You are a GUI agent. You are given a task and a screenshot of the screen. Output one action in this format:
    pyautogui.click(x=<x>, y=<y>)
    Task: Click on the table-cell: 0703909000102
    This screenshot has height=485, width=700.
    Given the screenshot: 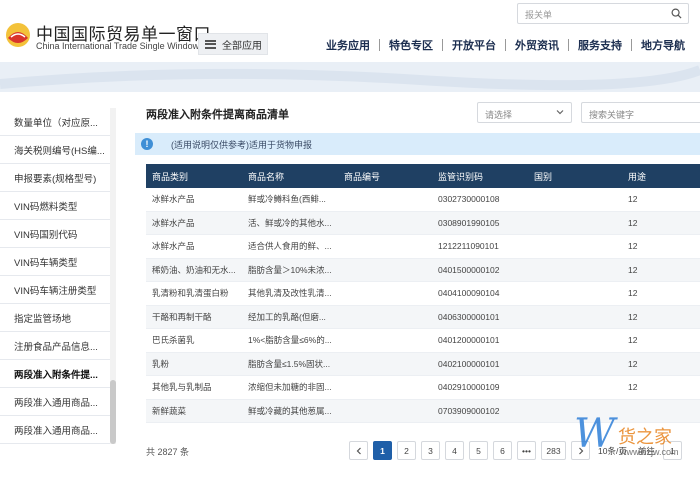 What is the action you would take?
    pyautogui.click(x=469, y=410)
    